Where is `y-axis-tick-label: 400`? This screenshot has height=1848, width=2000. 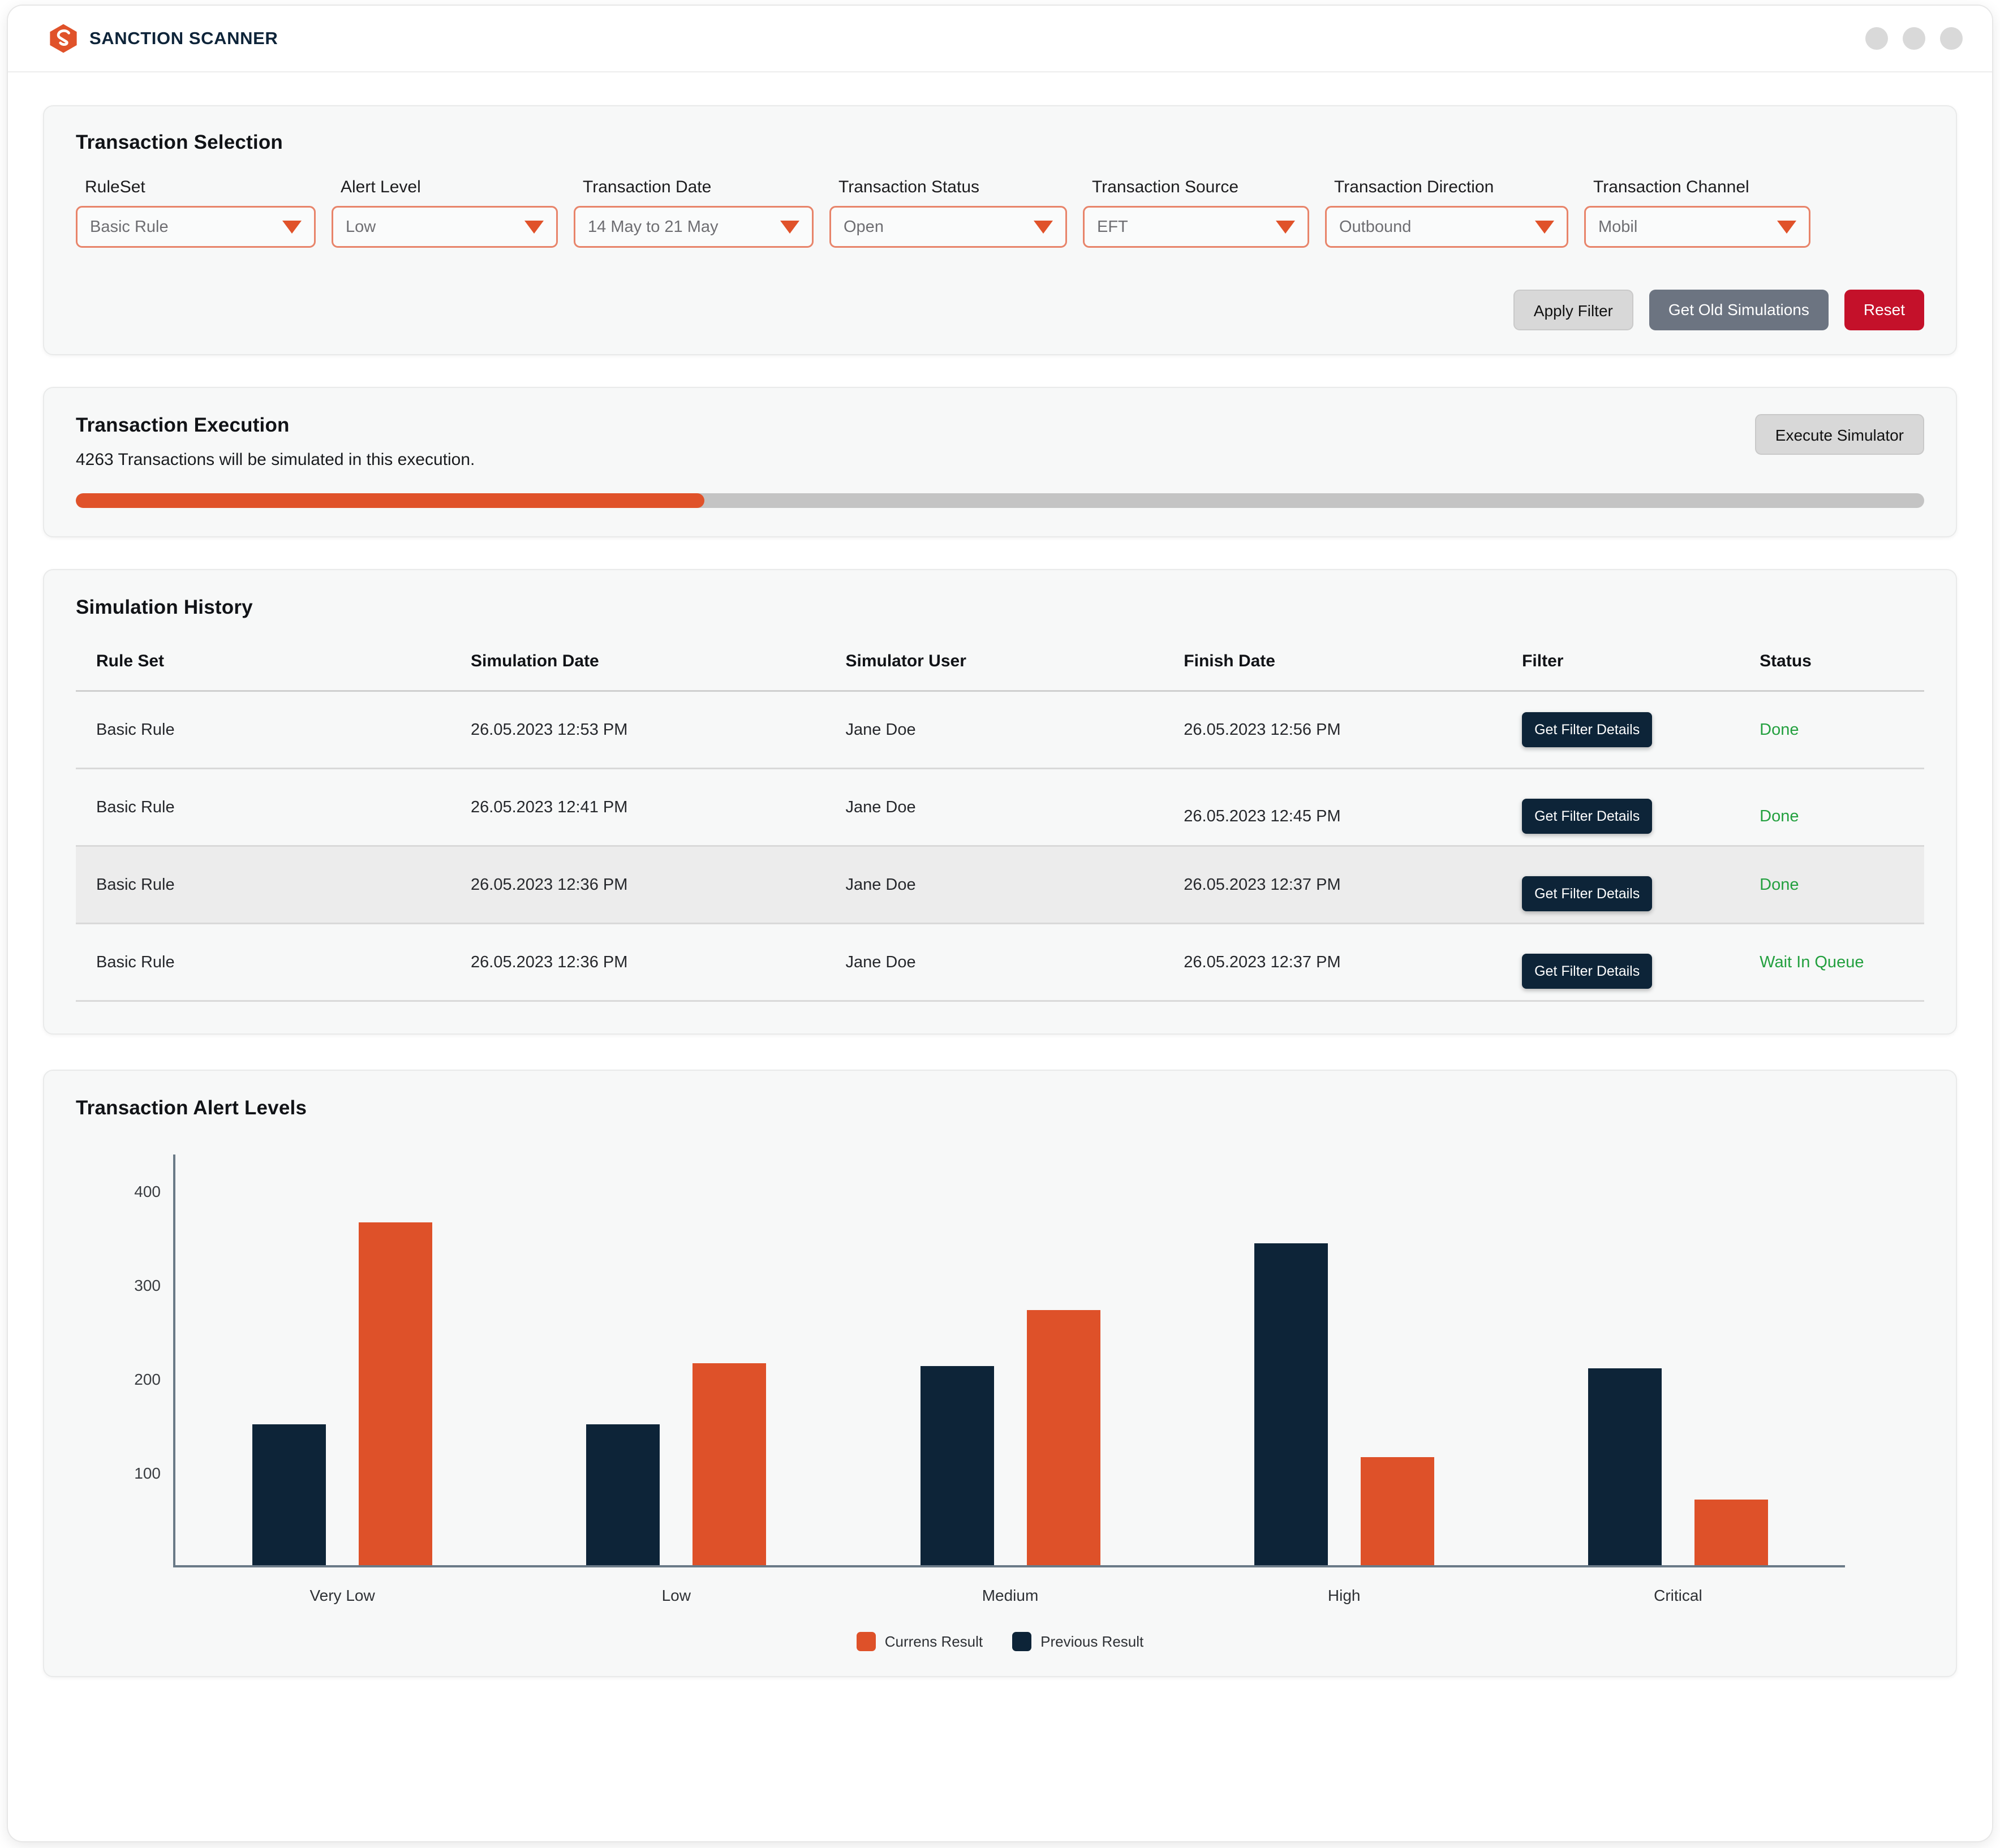 y-axis-tick-label: 400 is located at coordinates (147, 1192).